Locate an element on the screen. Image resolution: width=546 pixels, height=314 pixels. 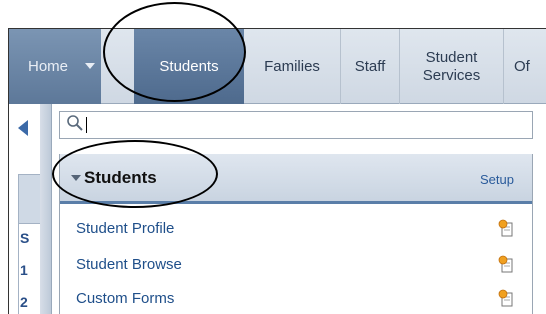
tab-families: Families is located at coordinates (292, 66).